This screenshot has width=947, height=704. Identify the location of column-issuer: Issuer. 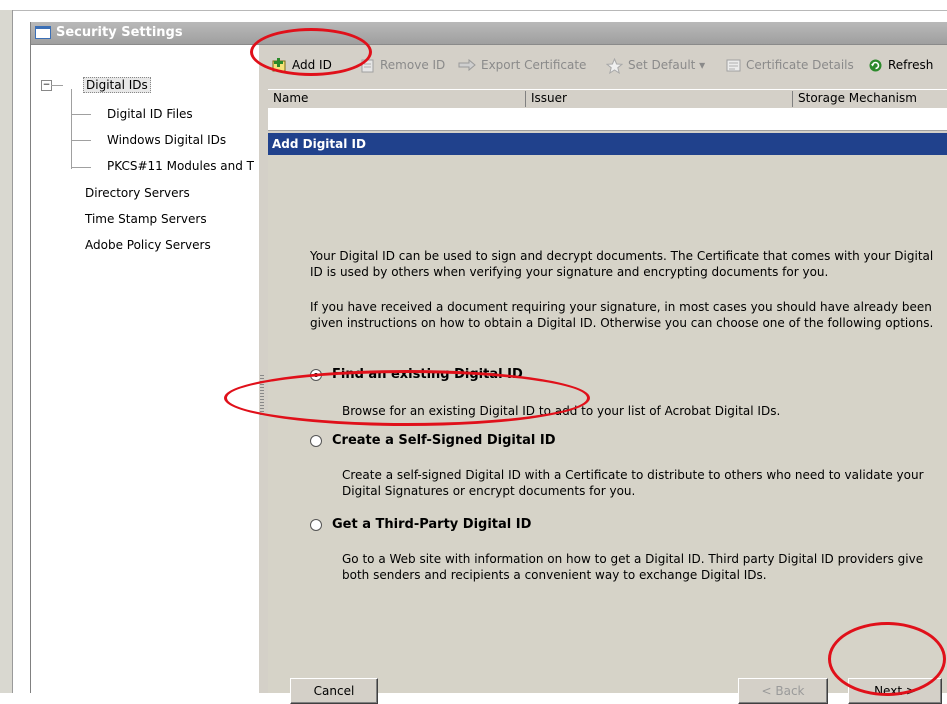
(659, 99).